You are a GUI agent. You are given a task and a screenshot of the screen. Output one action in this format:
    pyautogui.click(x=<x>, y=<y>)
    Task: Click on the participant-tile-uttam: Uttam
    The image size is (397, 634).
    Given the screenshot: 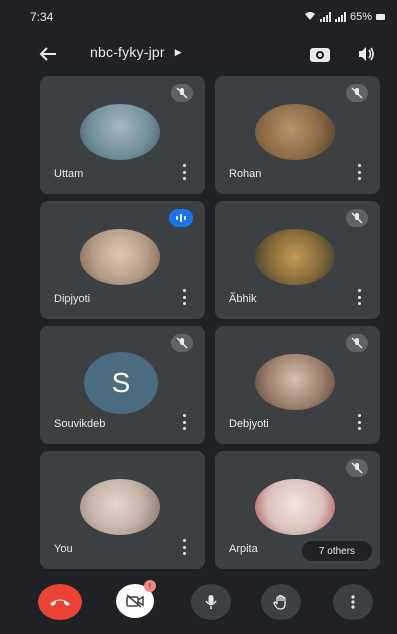 What is the action you would take?
    pyautogui.click(x=122, y=135)
    